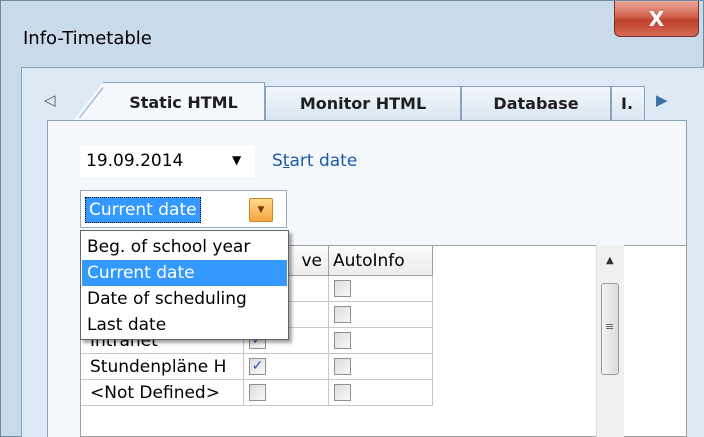 The height and width of the screenshot is (437, 704). What do you see at coordinates (381, 261) in the screenshot?
I see `column-header-autoinfo: AutoInfo` at bounding box center [381, 261].